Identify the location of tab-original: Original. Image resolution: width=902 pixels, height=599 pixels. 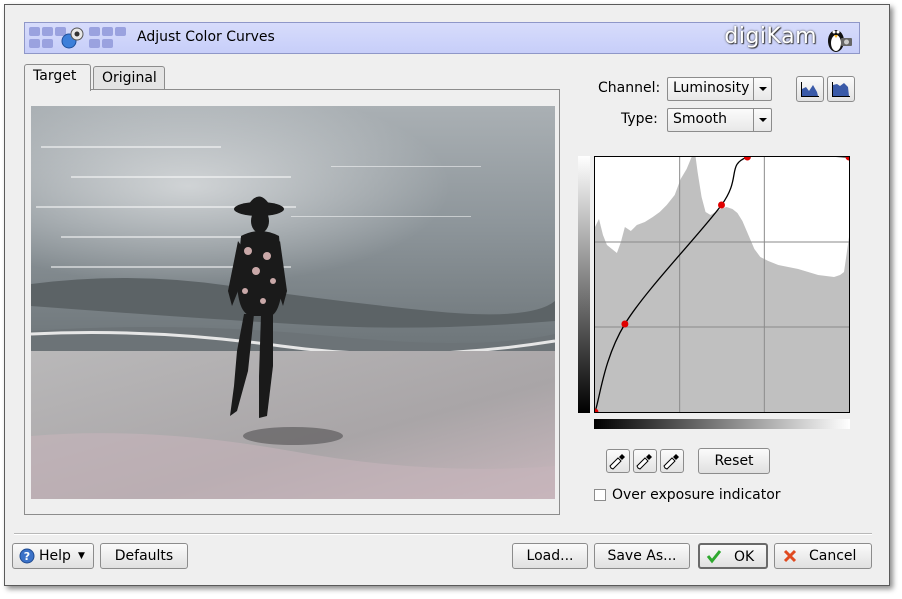
(129, 78).